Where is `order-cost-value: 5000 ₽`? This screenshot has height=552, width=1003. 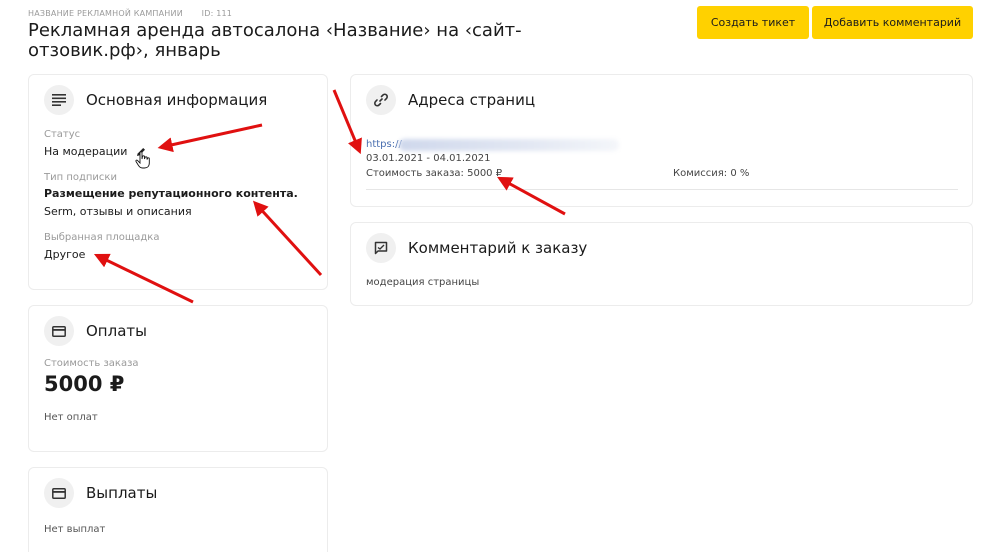 order-cost-value: 5000 ₽ is located at coordinates (84, 384).